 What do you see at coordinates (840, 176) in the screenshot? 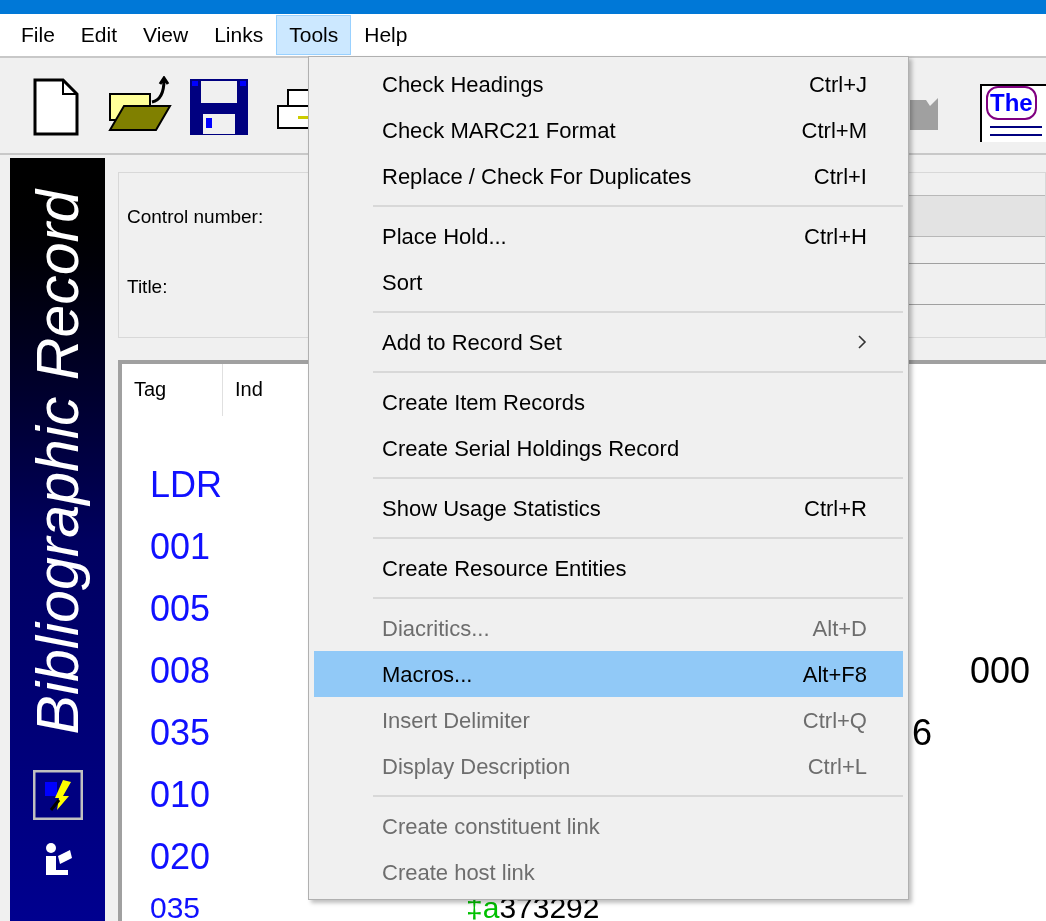
I see `shortcut-label: Ctrl+I` at bounding box center [840, 176].